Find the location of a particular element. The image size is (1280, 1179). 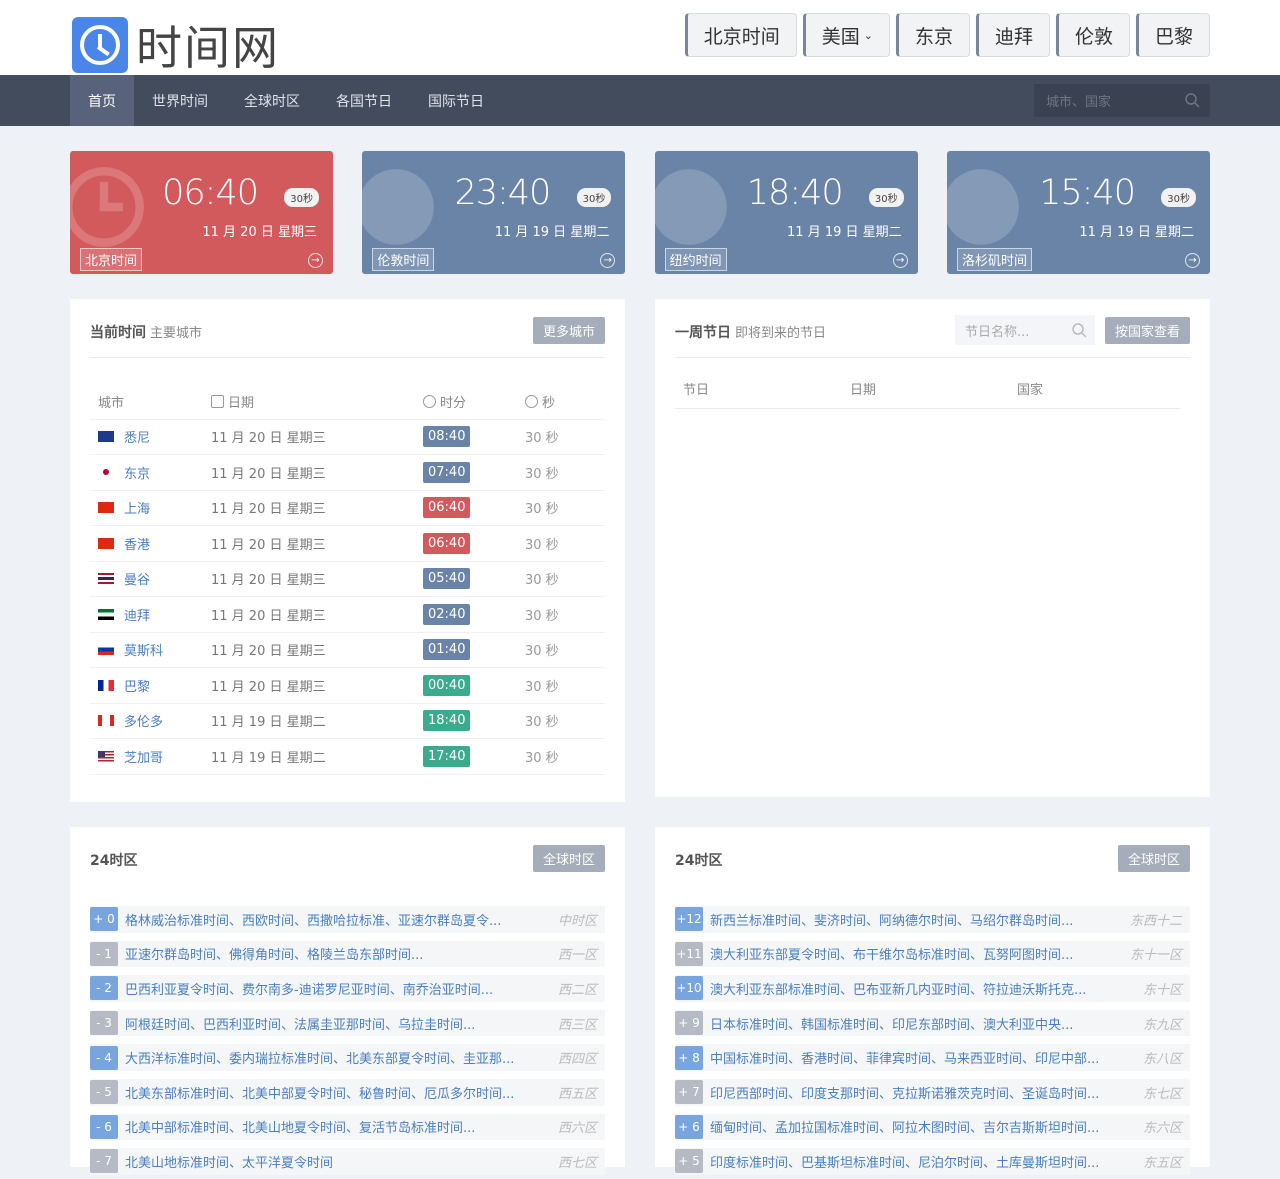

table-row: 巴黎 11 月 20 日 星期三 00:40 30 秒 is located at coordinates (347, 686).